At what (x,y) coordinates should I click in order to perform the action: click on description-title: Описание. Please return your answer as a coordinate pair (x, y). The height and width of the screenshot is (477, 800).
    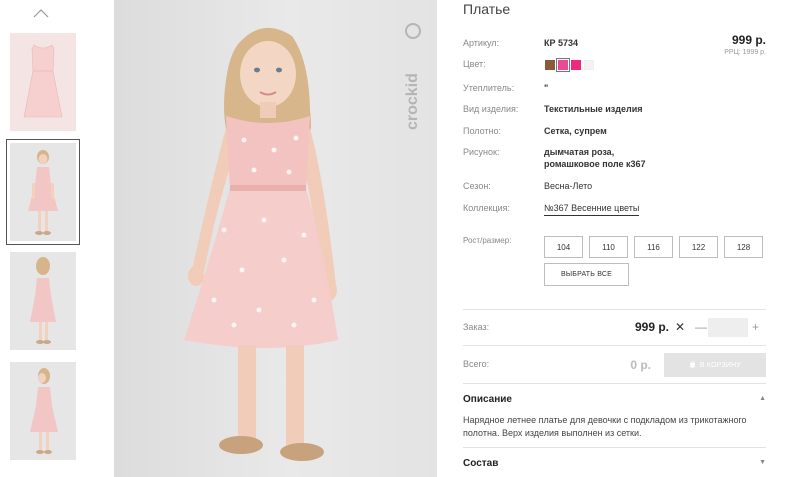
    Looking at the image, I should click on (487, 399).